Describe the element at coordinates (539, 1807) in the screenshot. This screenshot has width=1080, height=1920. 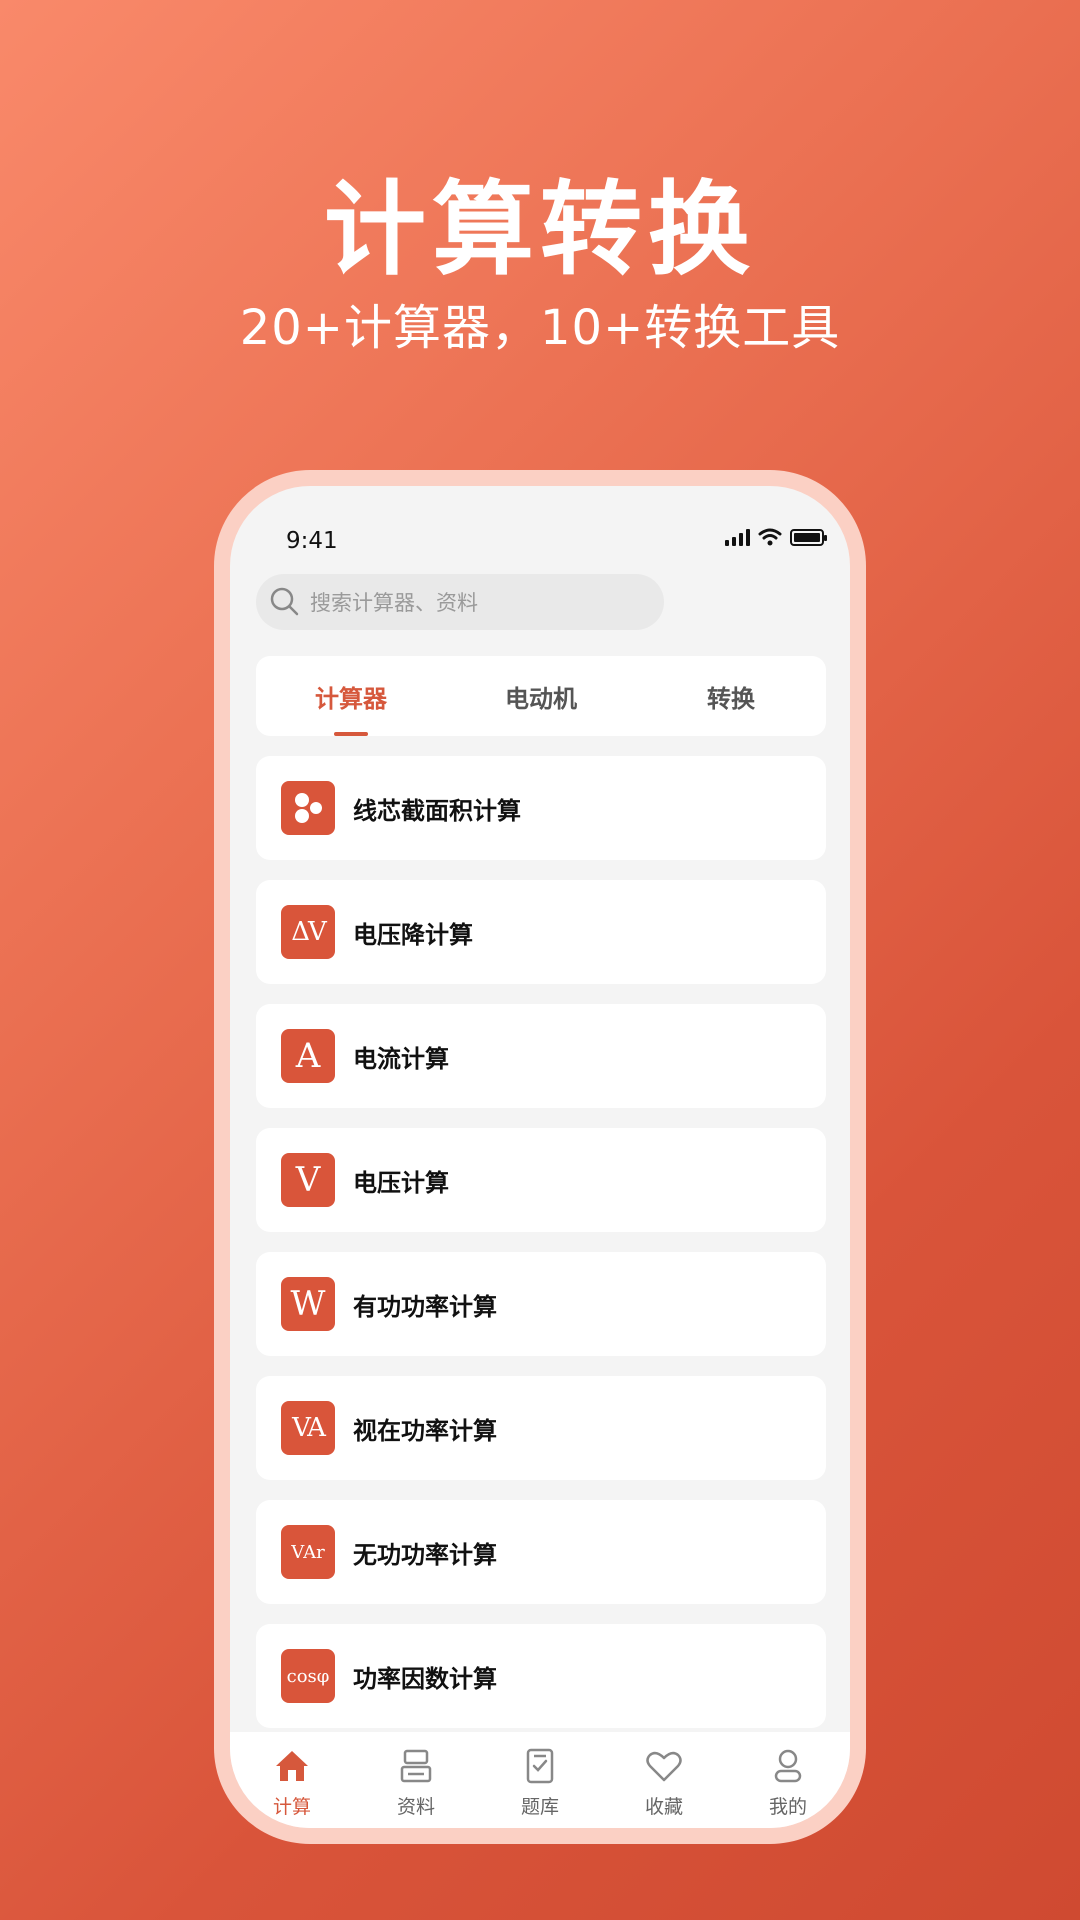
I see `nav-label: 题库` at that location.